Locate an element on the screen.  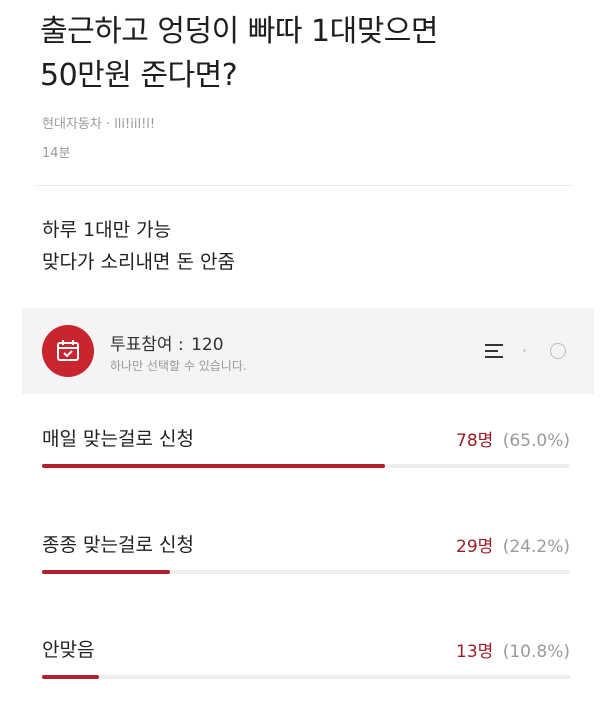
poll-option-percent: (24.2%) is located at coordinates (536, 547).